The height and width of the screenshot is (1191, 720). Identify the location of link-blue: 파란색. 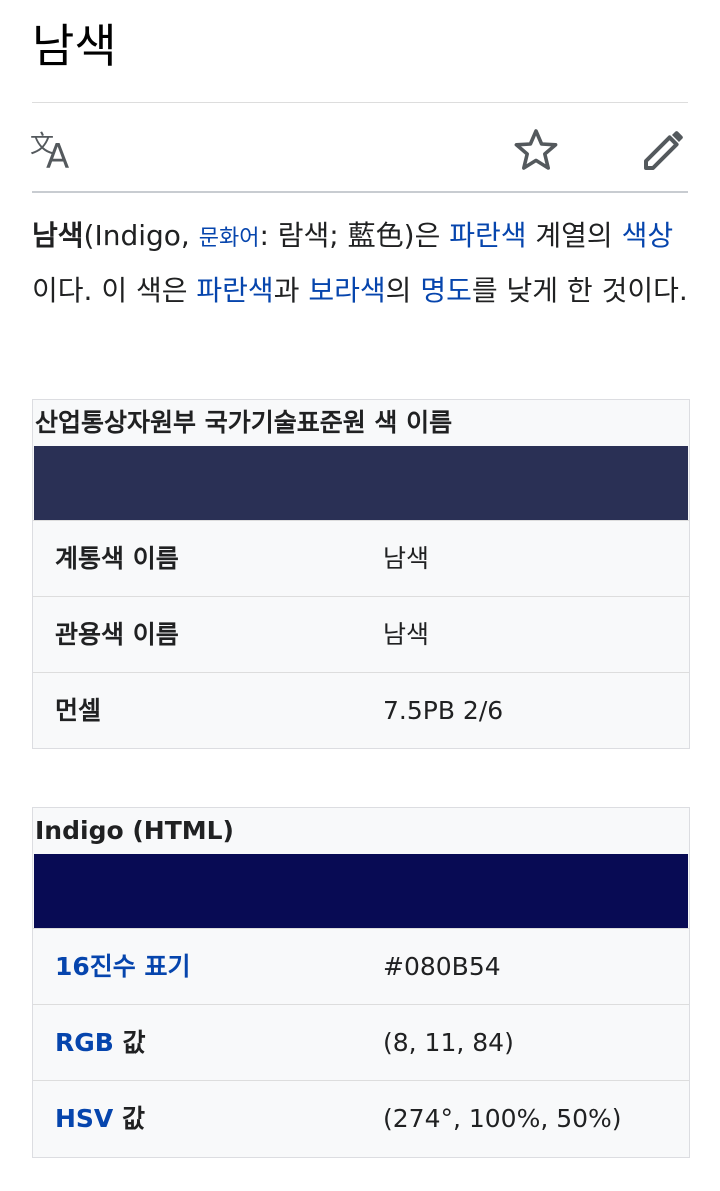
(487, 235).